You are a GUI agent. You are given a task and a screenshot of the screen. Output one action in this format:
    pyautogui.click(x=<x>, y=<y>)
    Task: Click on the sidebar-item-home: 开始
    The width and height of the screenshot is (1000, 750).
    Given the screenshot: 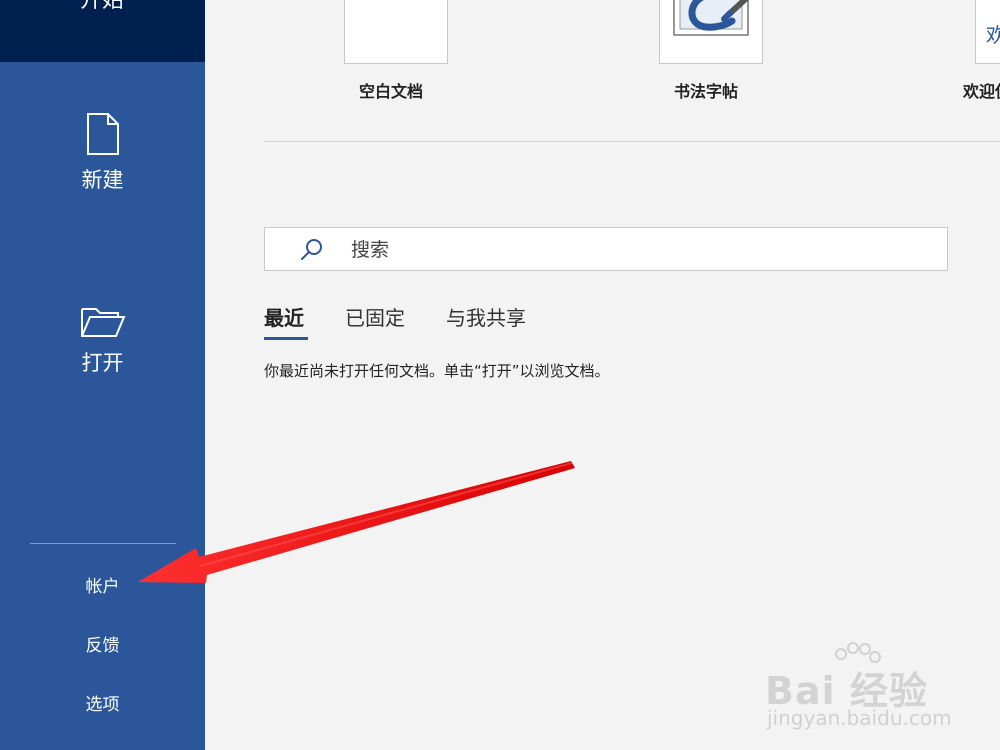 What is the action you would take?
    pyautogui.click(x=102, y=31)
    